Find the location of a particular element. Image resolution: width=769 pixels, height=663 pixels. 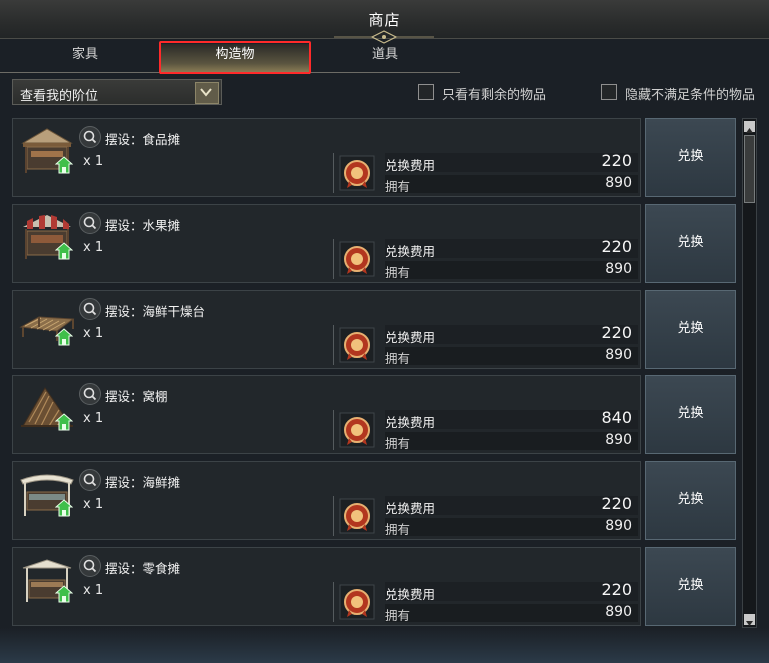

item-card: 摆设：海鲜摊 x 1 兑换费用 220 拥有 890 is located at coordinates (326, 500).